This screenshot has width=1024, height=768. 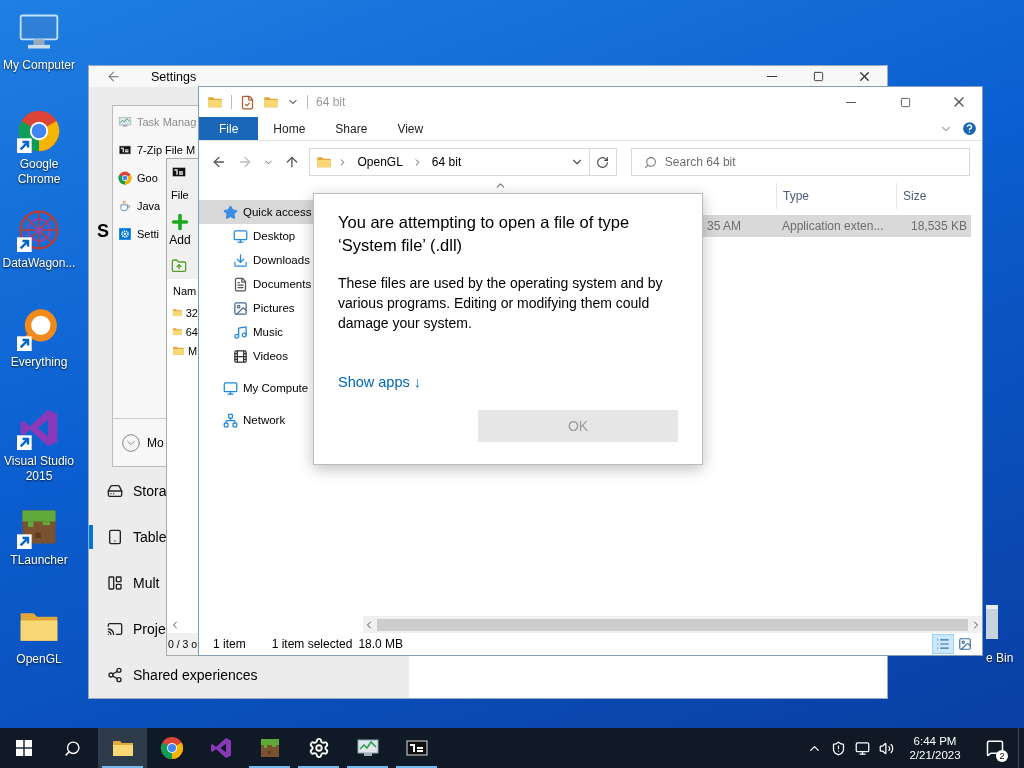 I want to click on file-name: 32, so click(x=191, y=312).